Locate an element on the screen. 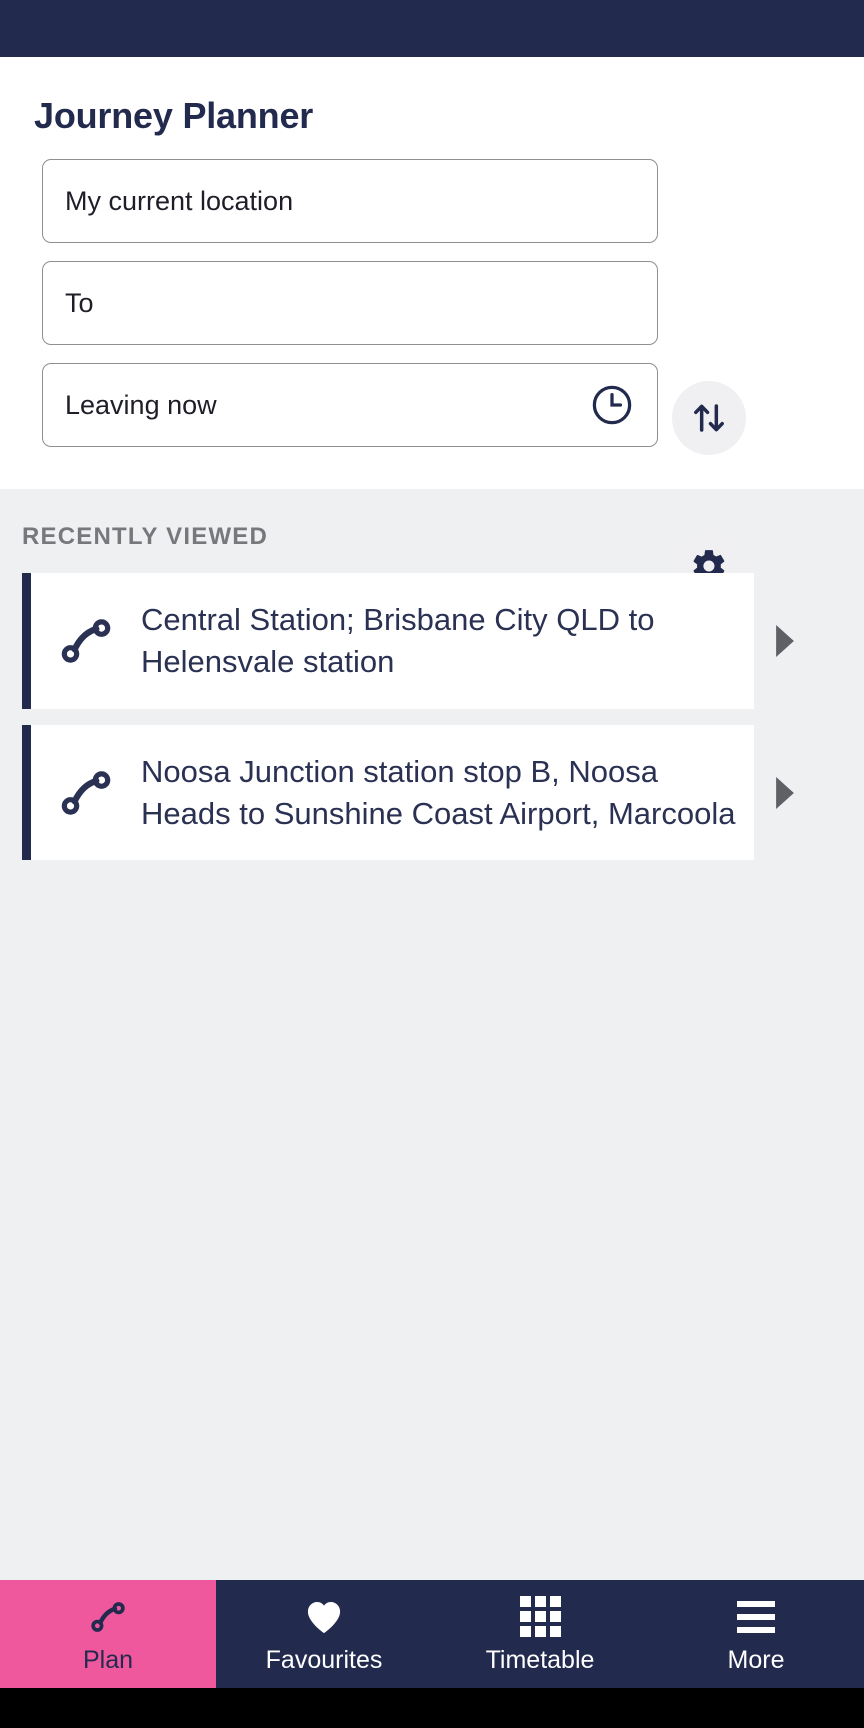  destination-field-placeholder: To is located at coordinates (79, 302).